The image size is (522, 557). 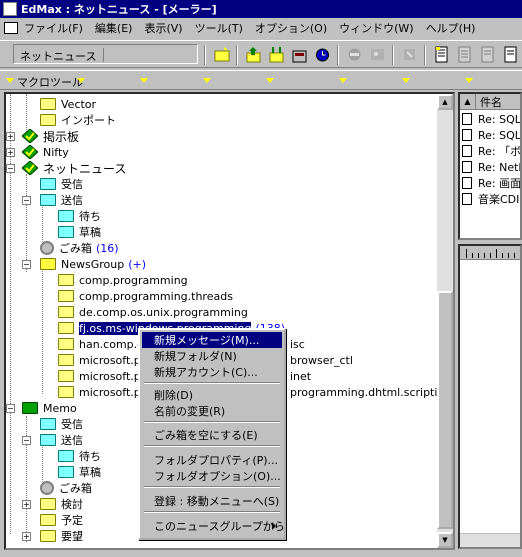 What do you see at coordinates (61, 536) in the screenshot?
I see `tree-folder-youbou: 要望` at bounding box center [61, 536].